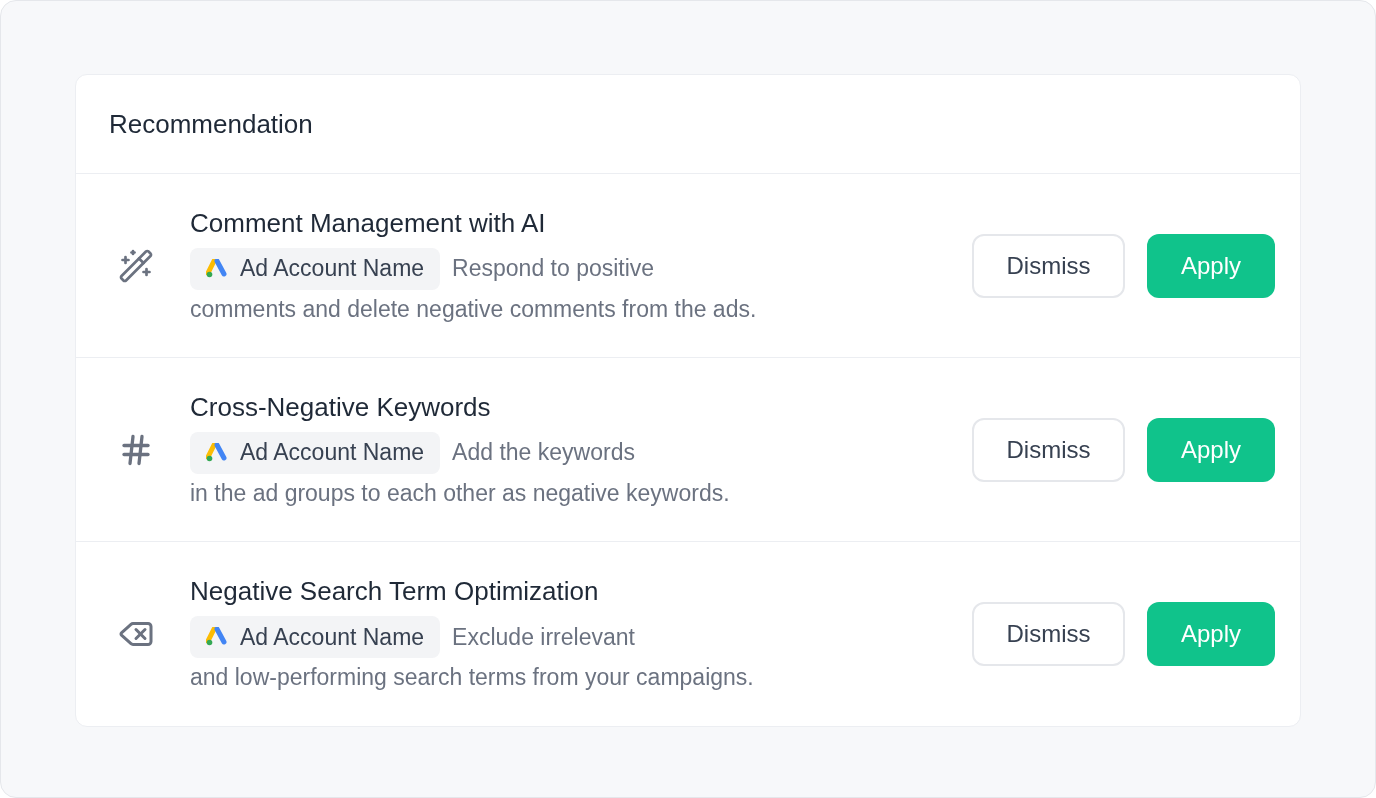  Describe the element at coordinates (211, 124) in the screenshot. I see `card-title: Recommendation` at that location.